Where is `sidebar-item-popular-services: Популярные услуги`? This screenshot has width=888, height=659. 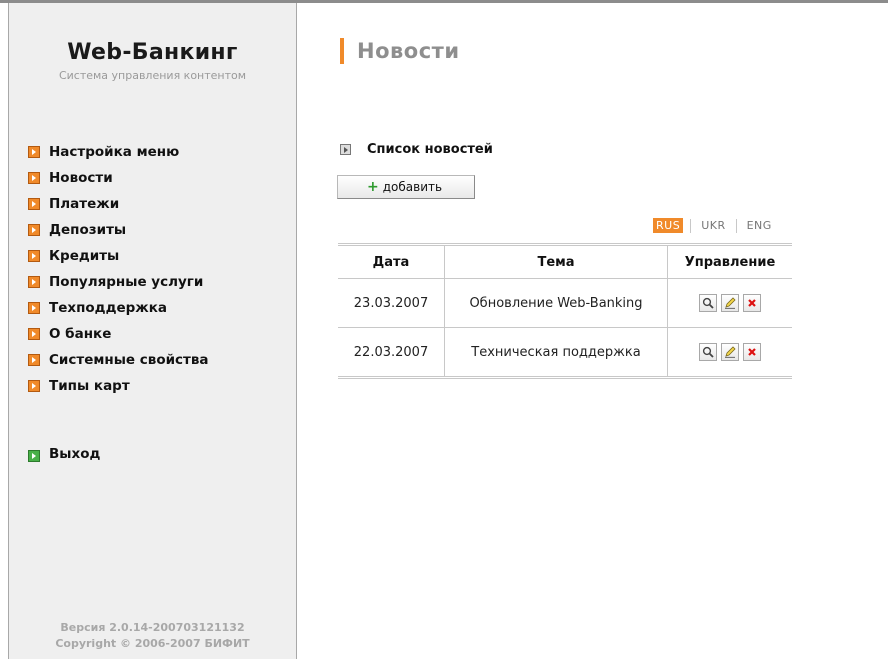
sidebar-item-popular-services: Популярные услуги is located at coordinates (118, 285).